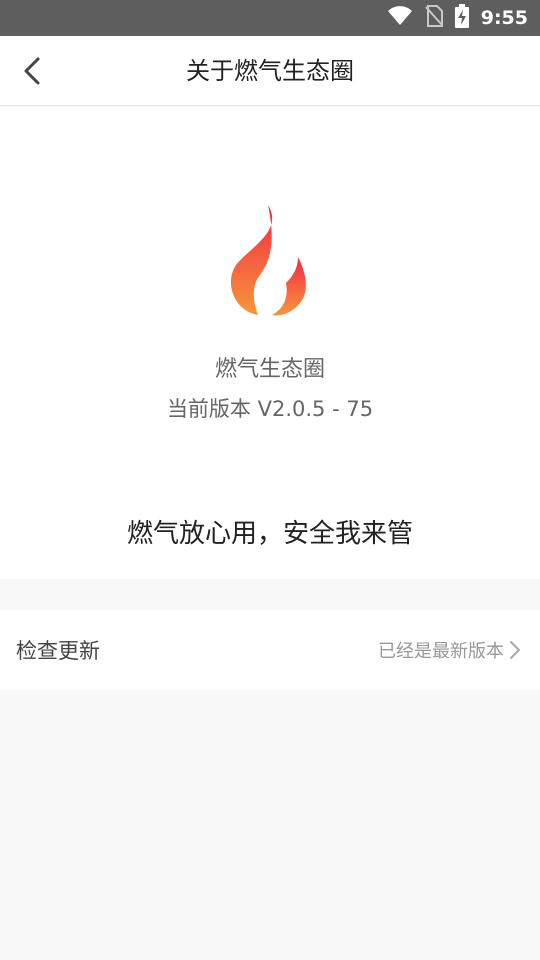 Image resolution: width=540 pixels, height=960 pixels. Describe the element at coordinates (269, 369) in the screenshot. I see `app-name: 燃气生态圈` at that location.